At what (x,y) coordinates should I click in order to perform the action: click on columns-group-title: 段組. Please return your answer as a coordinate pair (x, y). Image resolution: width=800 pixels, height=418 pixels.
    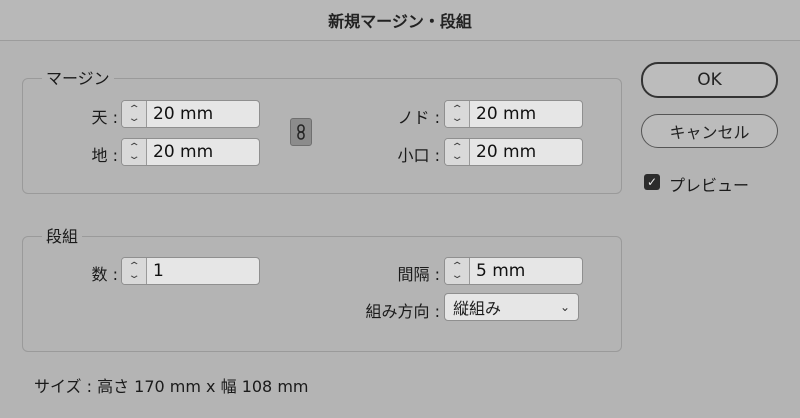
    Looking at the image, I should click on (62, 235).